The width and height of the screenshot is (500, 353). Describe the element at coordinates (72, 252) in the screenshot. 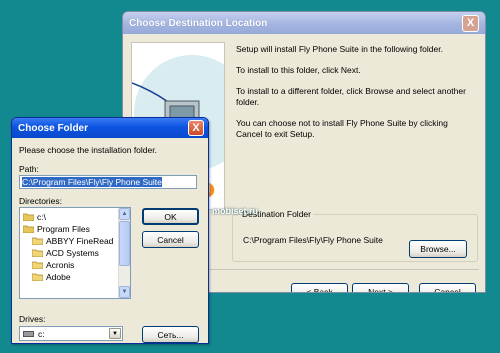

I see `directory-label: ACD Systems` at that location.